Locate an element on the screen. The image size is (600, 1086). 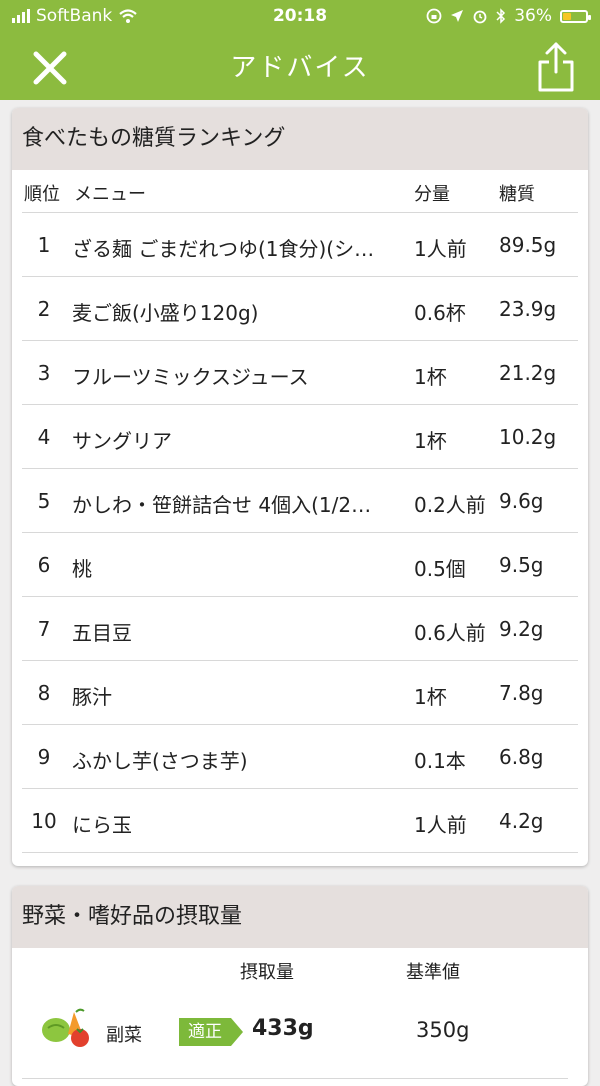
sugar-cell: 23.9g is located at coordinates (528, 309).